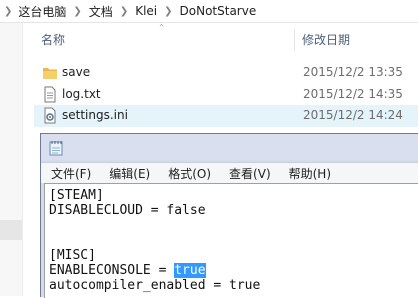 This screenshot has width=418, height=298. What do you see at coordinates (129, 173) in the screenshot?
I see `menu-edit: 编辑(E)` at bounding box center [129, 173].